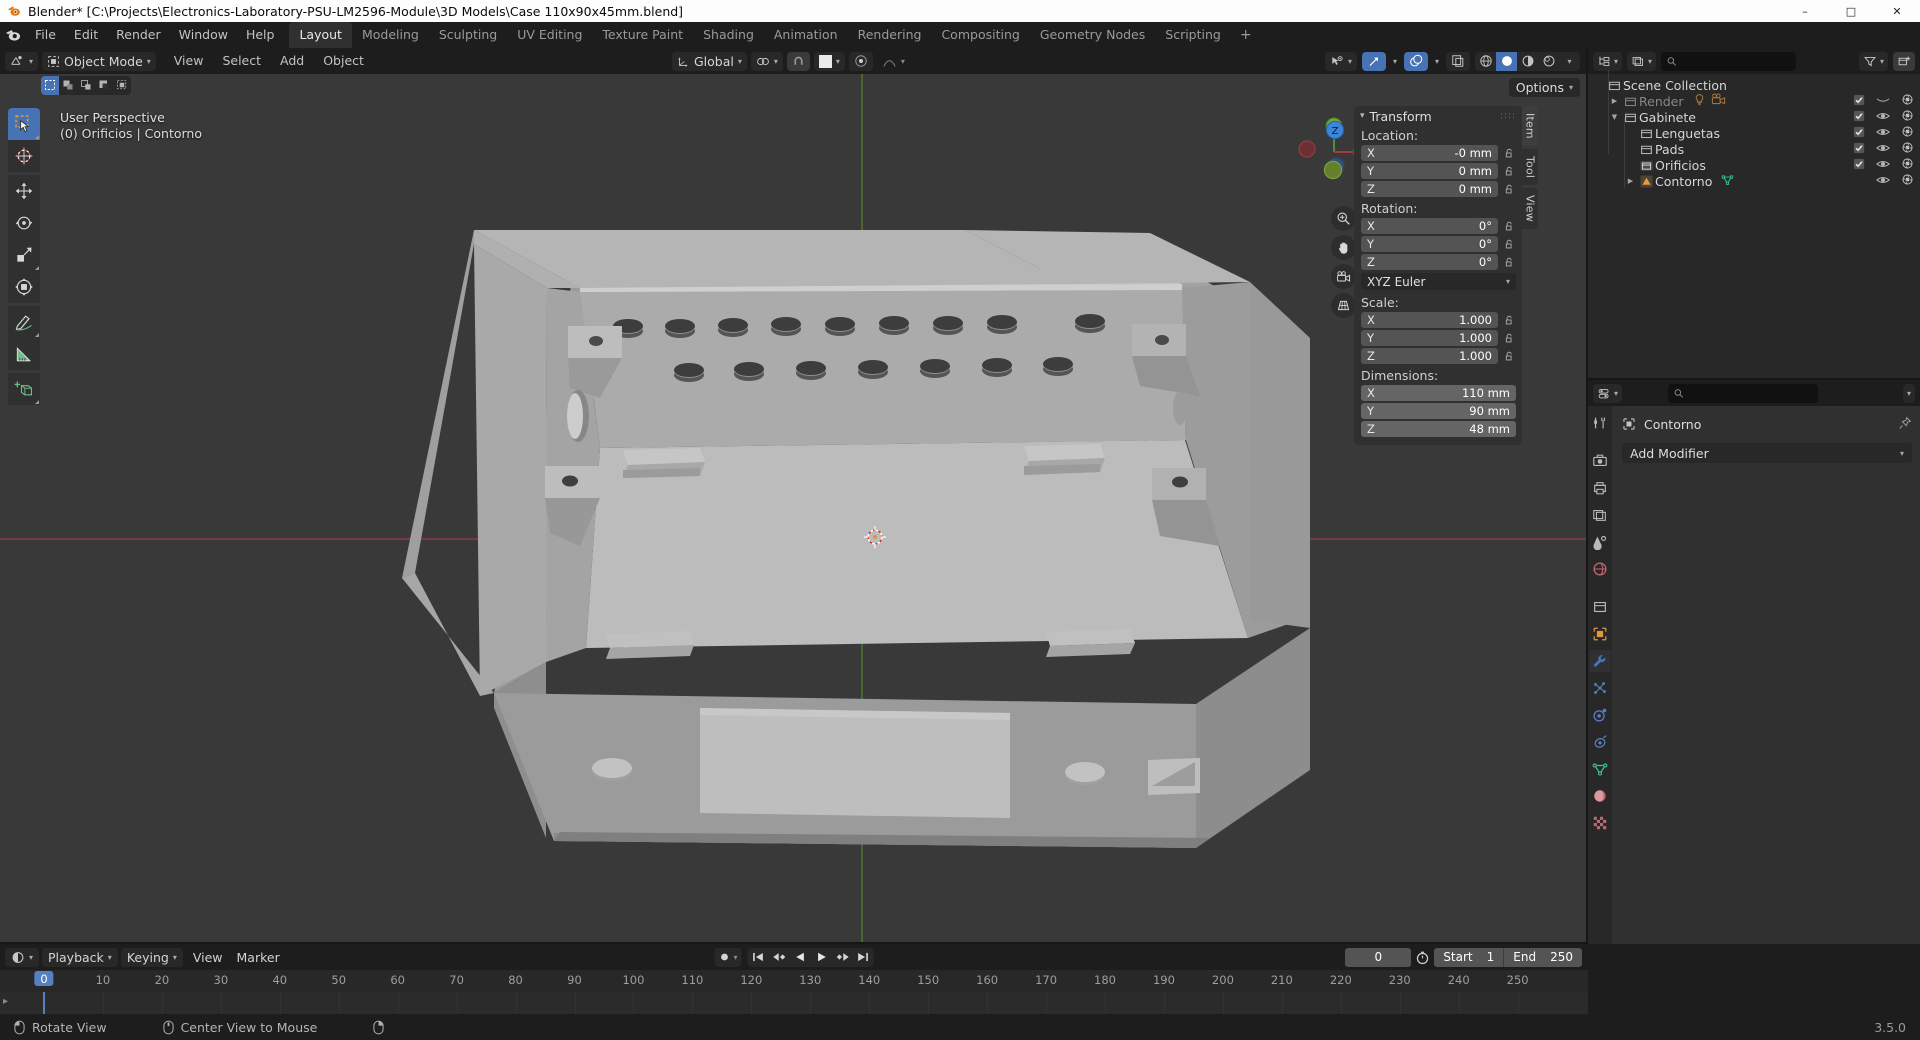 This screenshot has width=1920, height=1040. What do you see at coordinates (1373, 61) in the screenshot?
I see `gizmo-toggle` at bounding box center [1373, 61].